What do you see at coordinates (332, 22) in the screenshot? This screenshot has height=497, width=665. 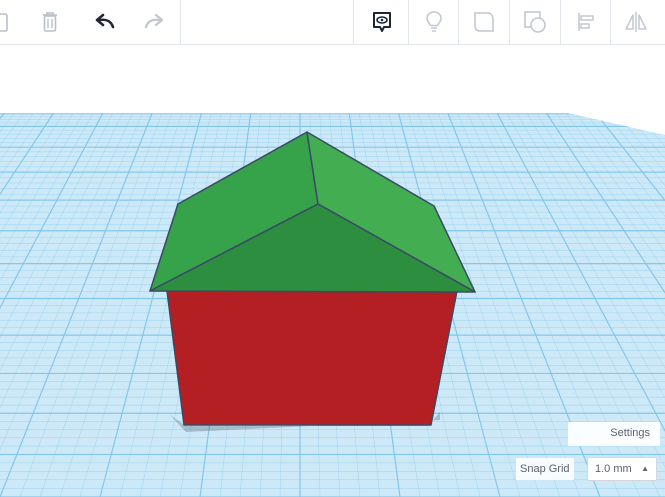 I see `toolbar` at bounding box center [332, 22].